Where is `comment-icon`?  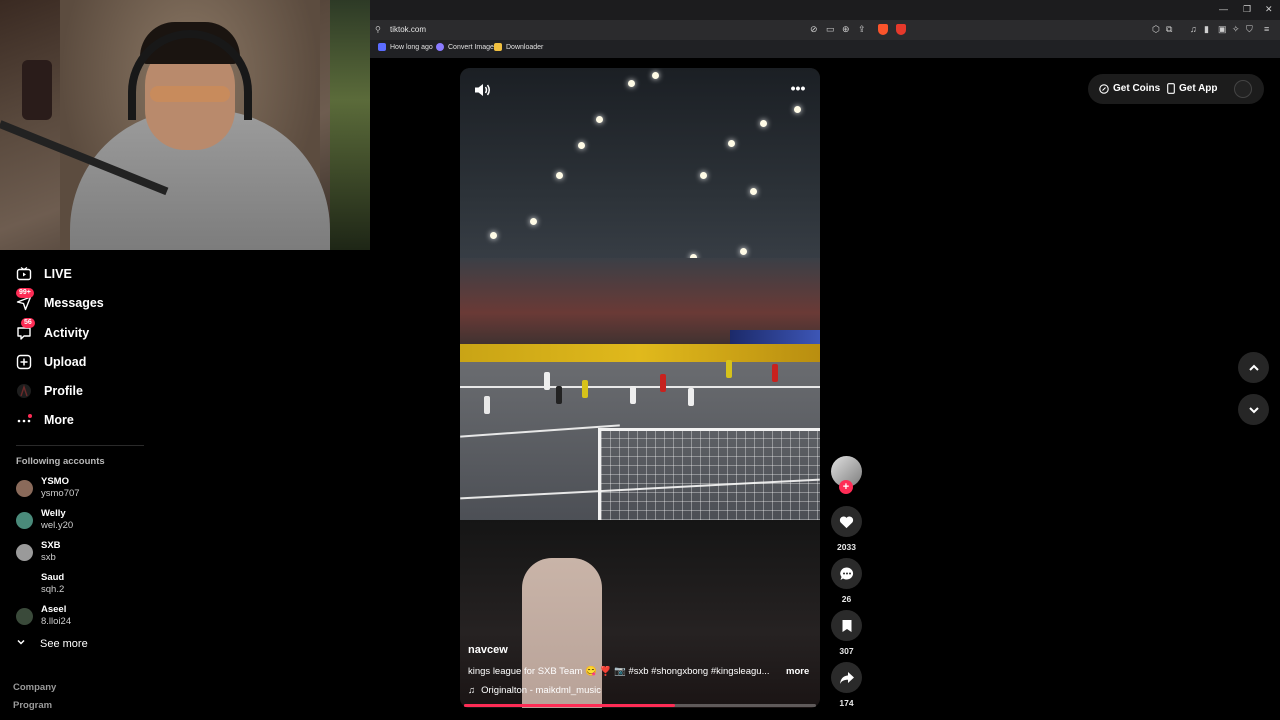
comment-icon is located at coordinates (846, 573).